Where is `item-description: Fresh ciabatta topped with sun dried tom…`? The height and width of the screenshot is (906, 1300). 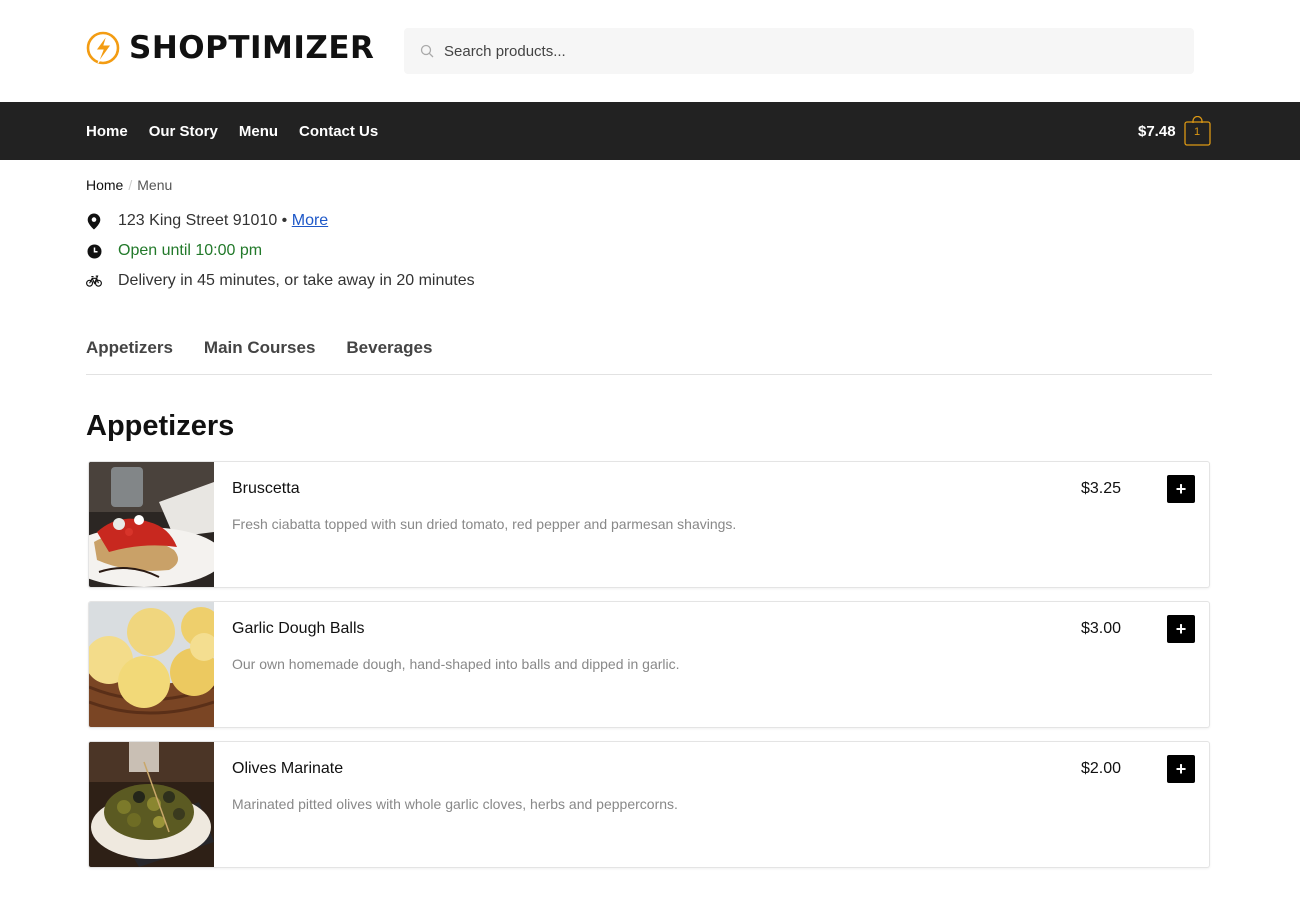
item-description: Fresh ciabatta topped with sun dried tom… is located at coordinates (484, 524).